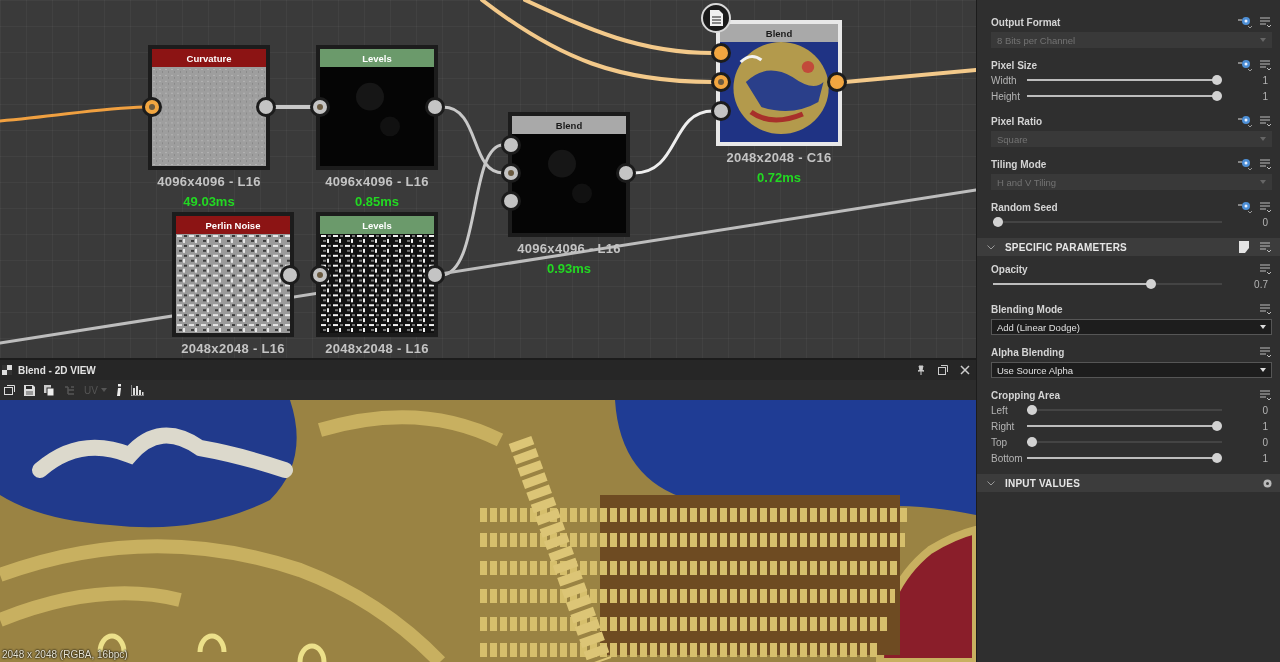 Image resolution: width=1280 pixels, height=662 pixels. Describe the element at coordinates (1000, 442) in the screenshot. I see `slider-label: Top` at that location.